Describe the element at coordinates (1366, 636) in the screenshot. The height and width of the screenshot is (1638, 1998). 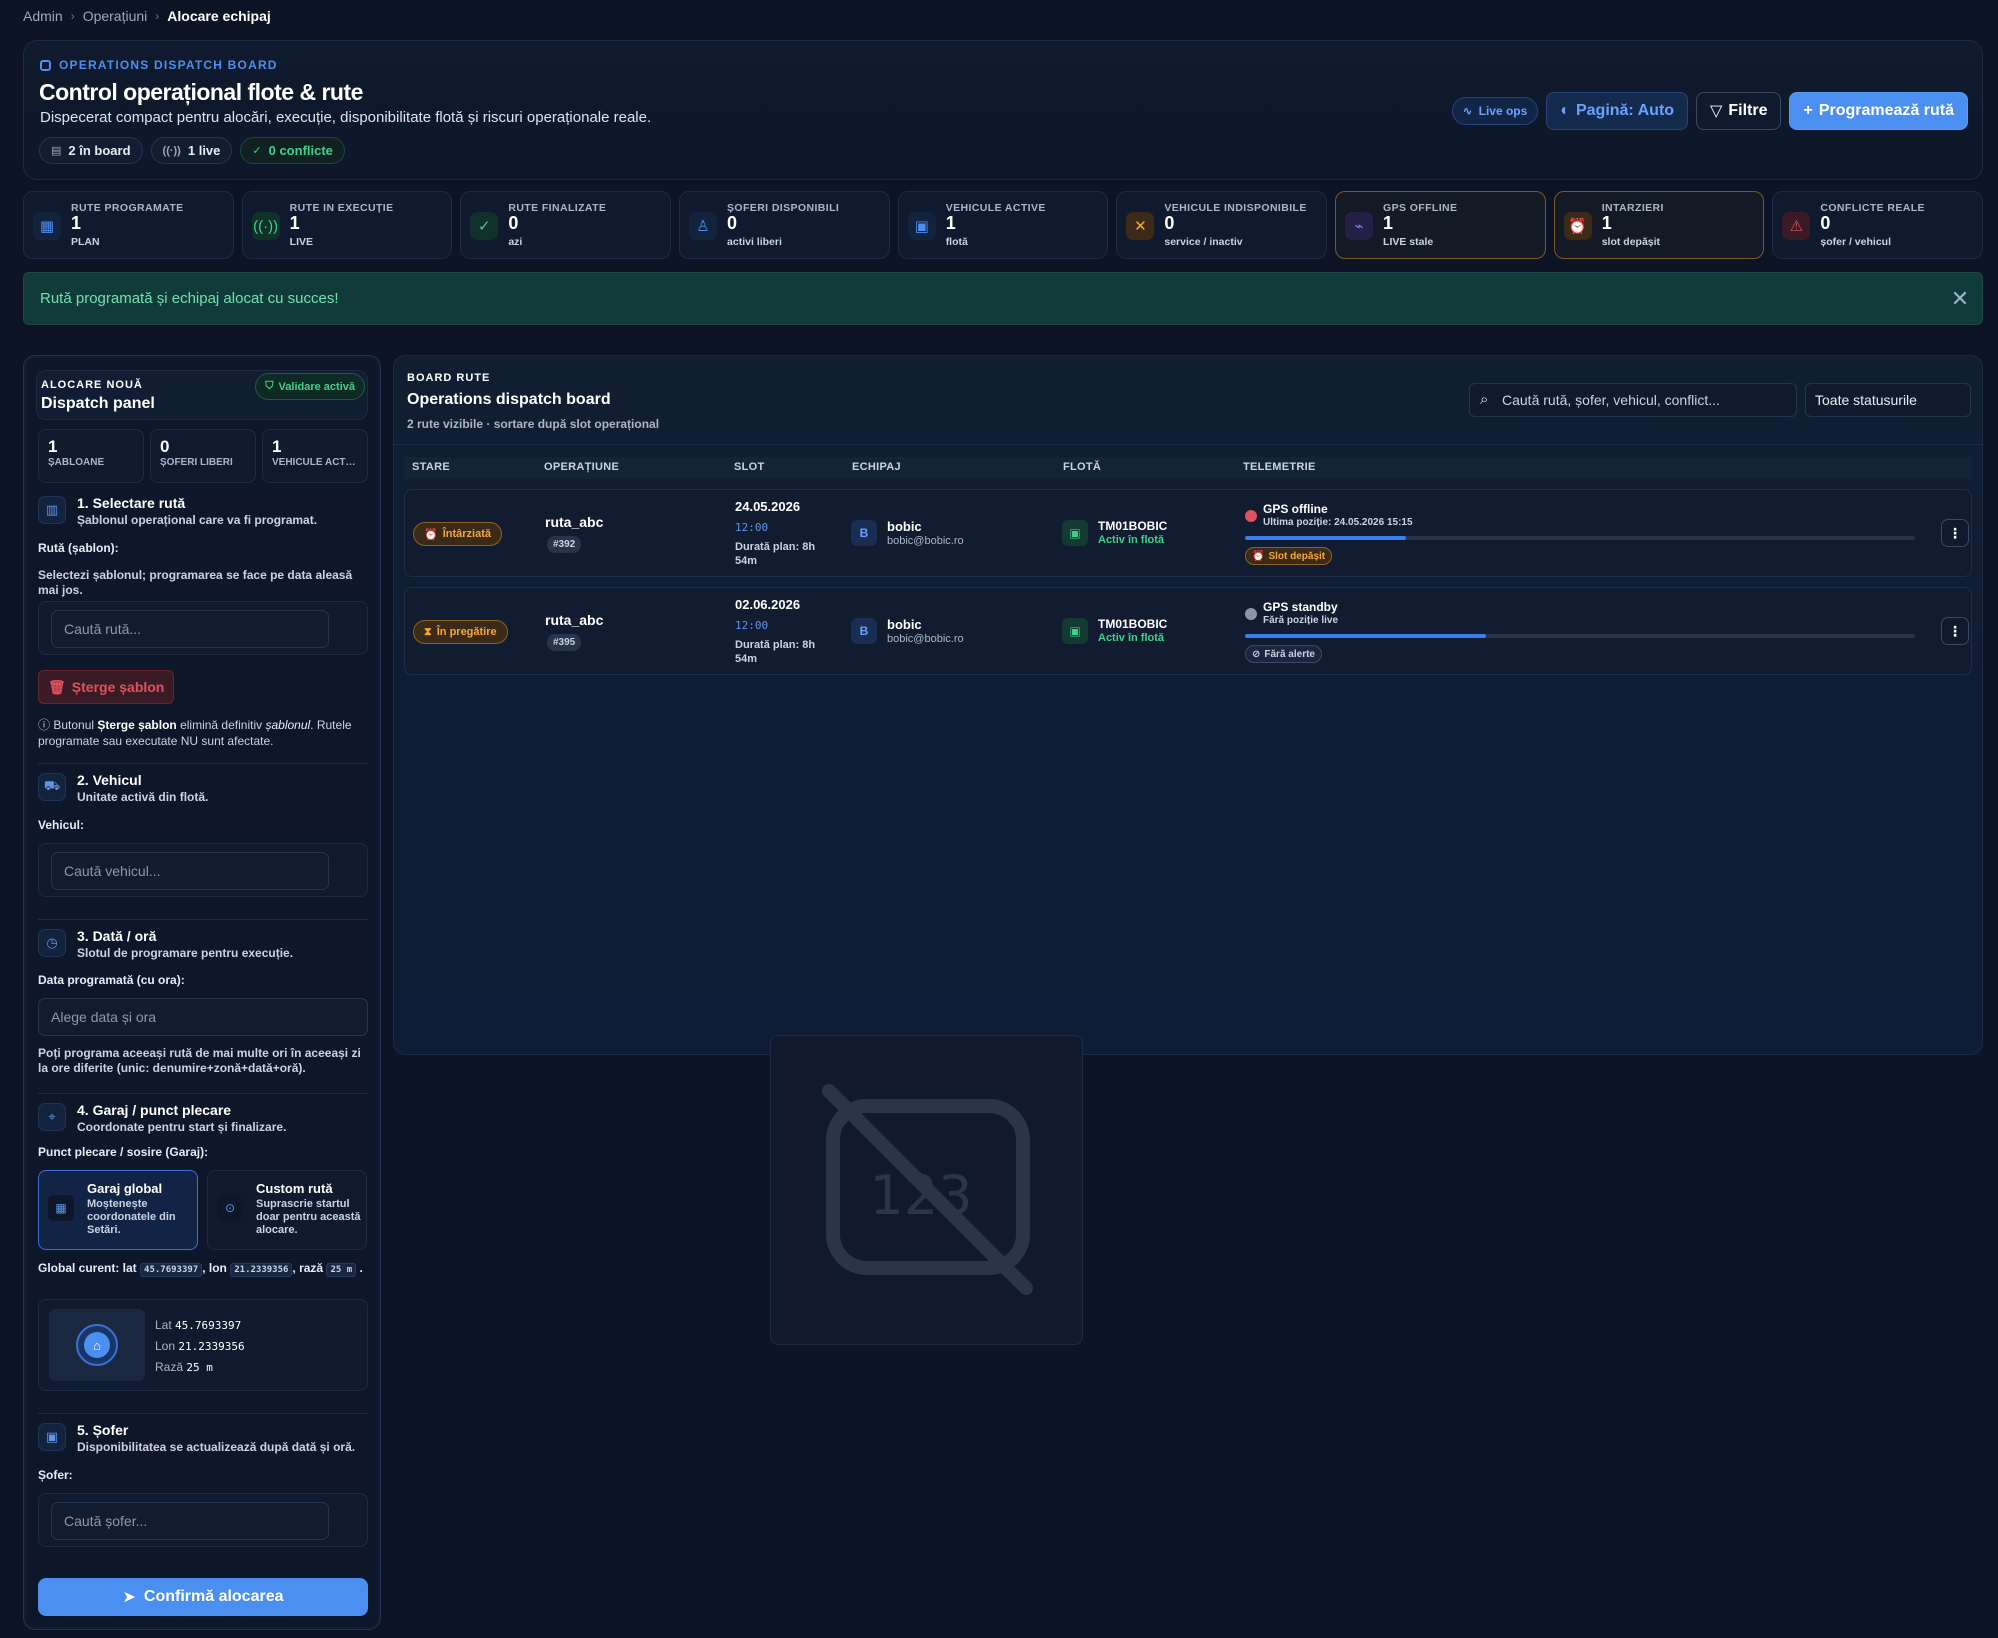
I see `telemetry-progress-fill` at that location.